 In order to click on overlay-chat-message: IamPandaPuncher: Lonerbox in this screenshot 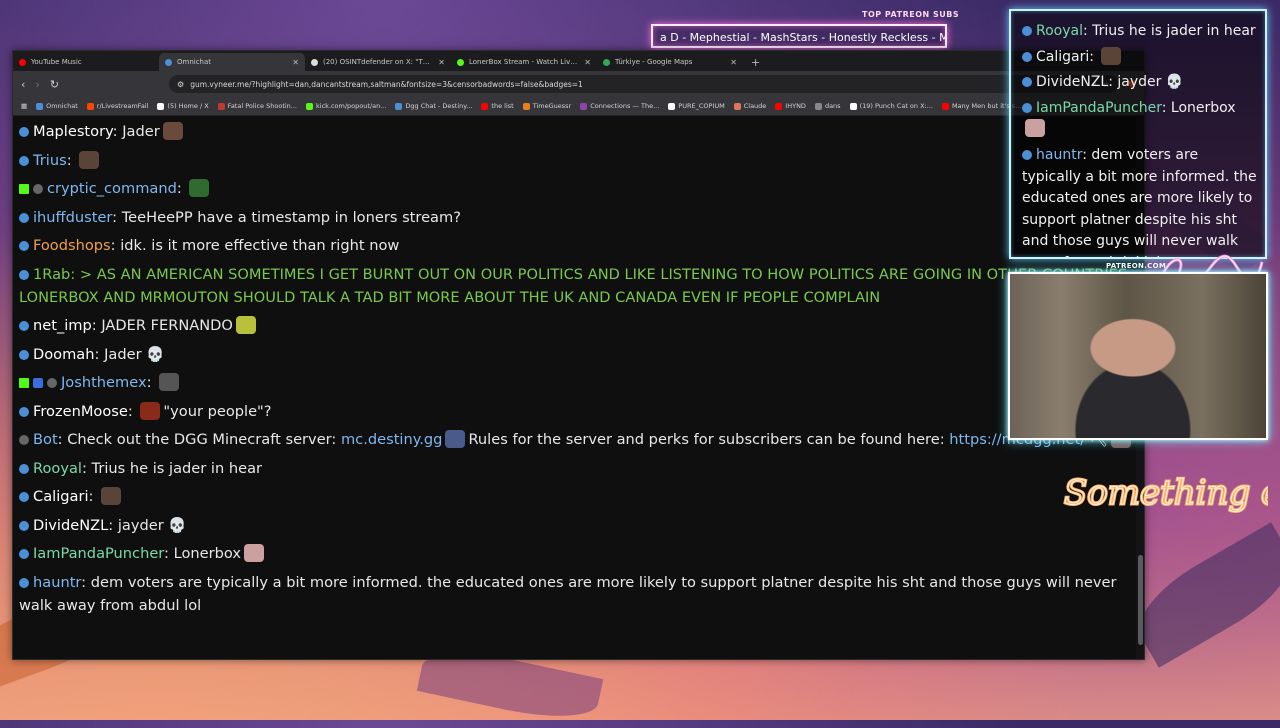, I will do `click(1140, 119)`.